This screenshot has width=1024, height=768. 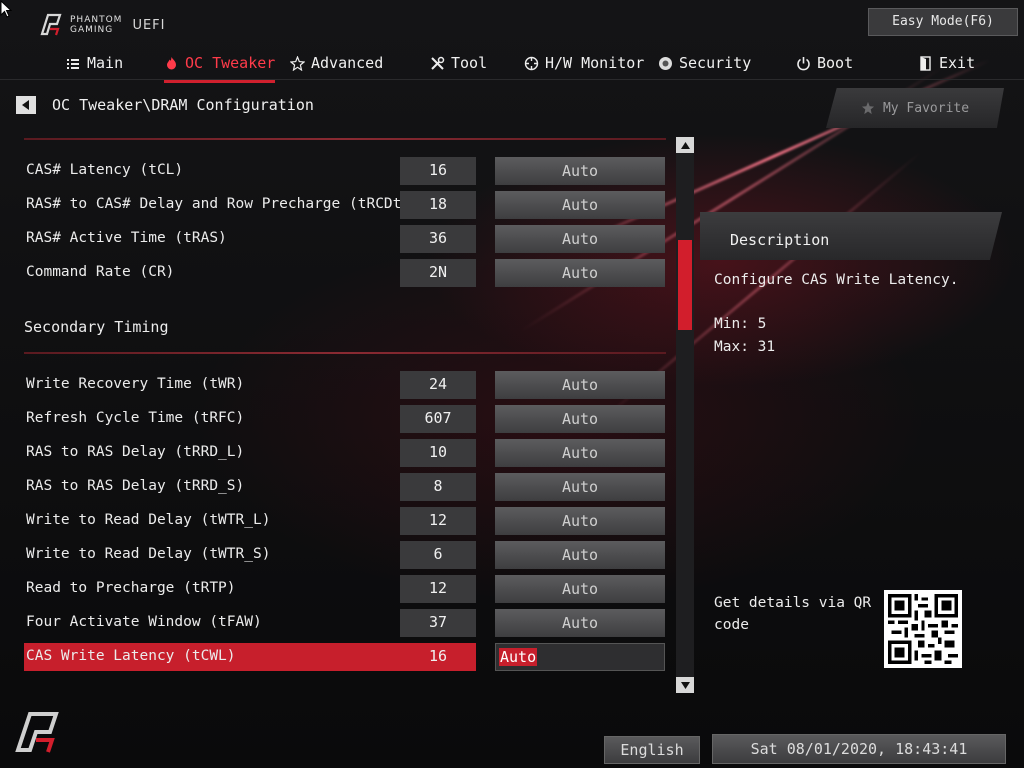 What do you see at coordinates (685, 415) in the screenshot?
I see `scrollbar-track` at bounding box center [685, 415].